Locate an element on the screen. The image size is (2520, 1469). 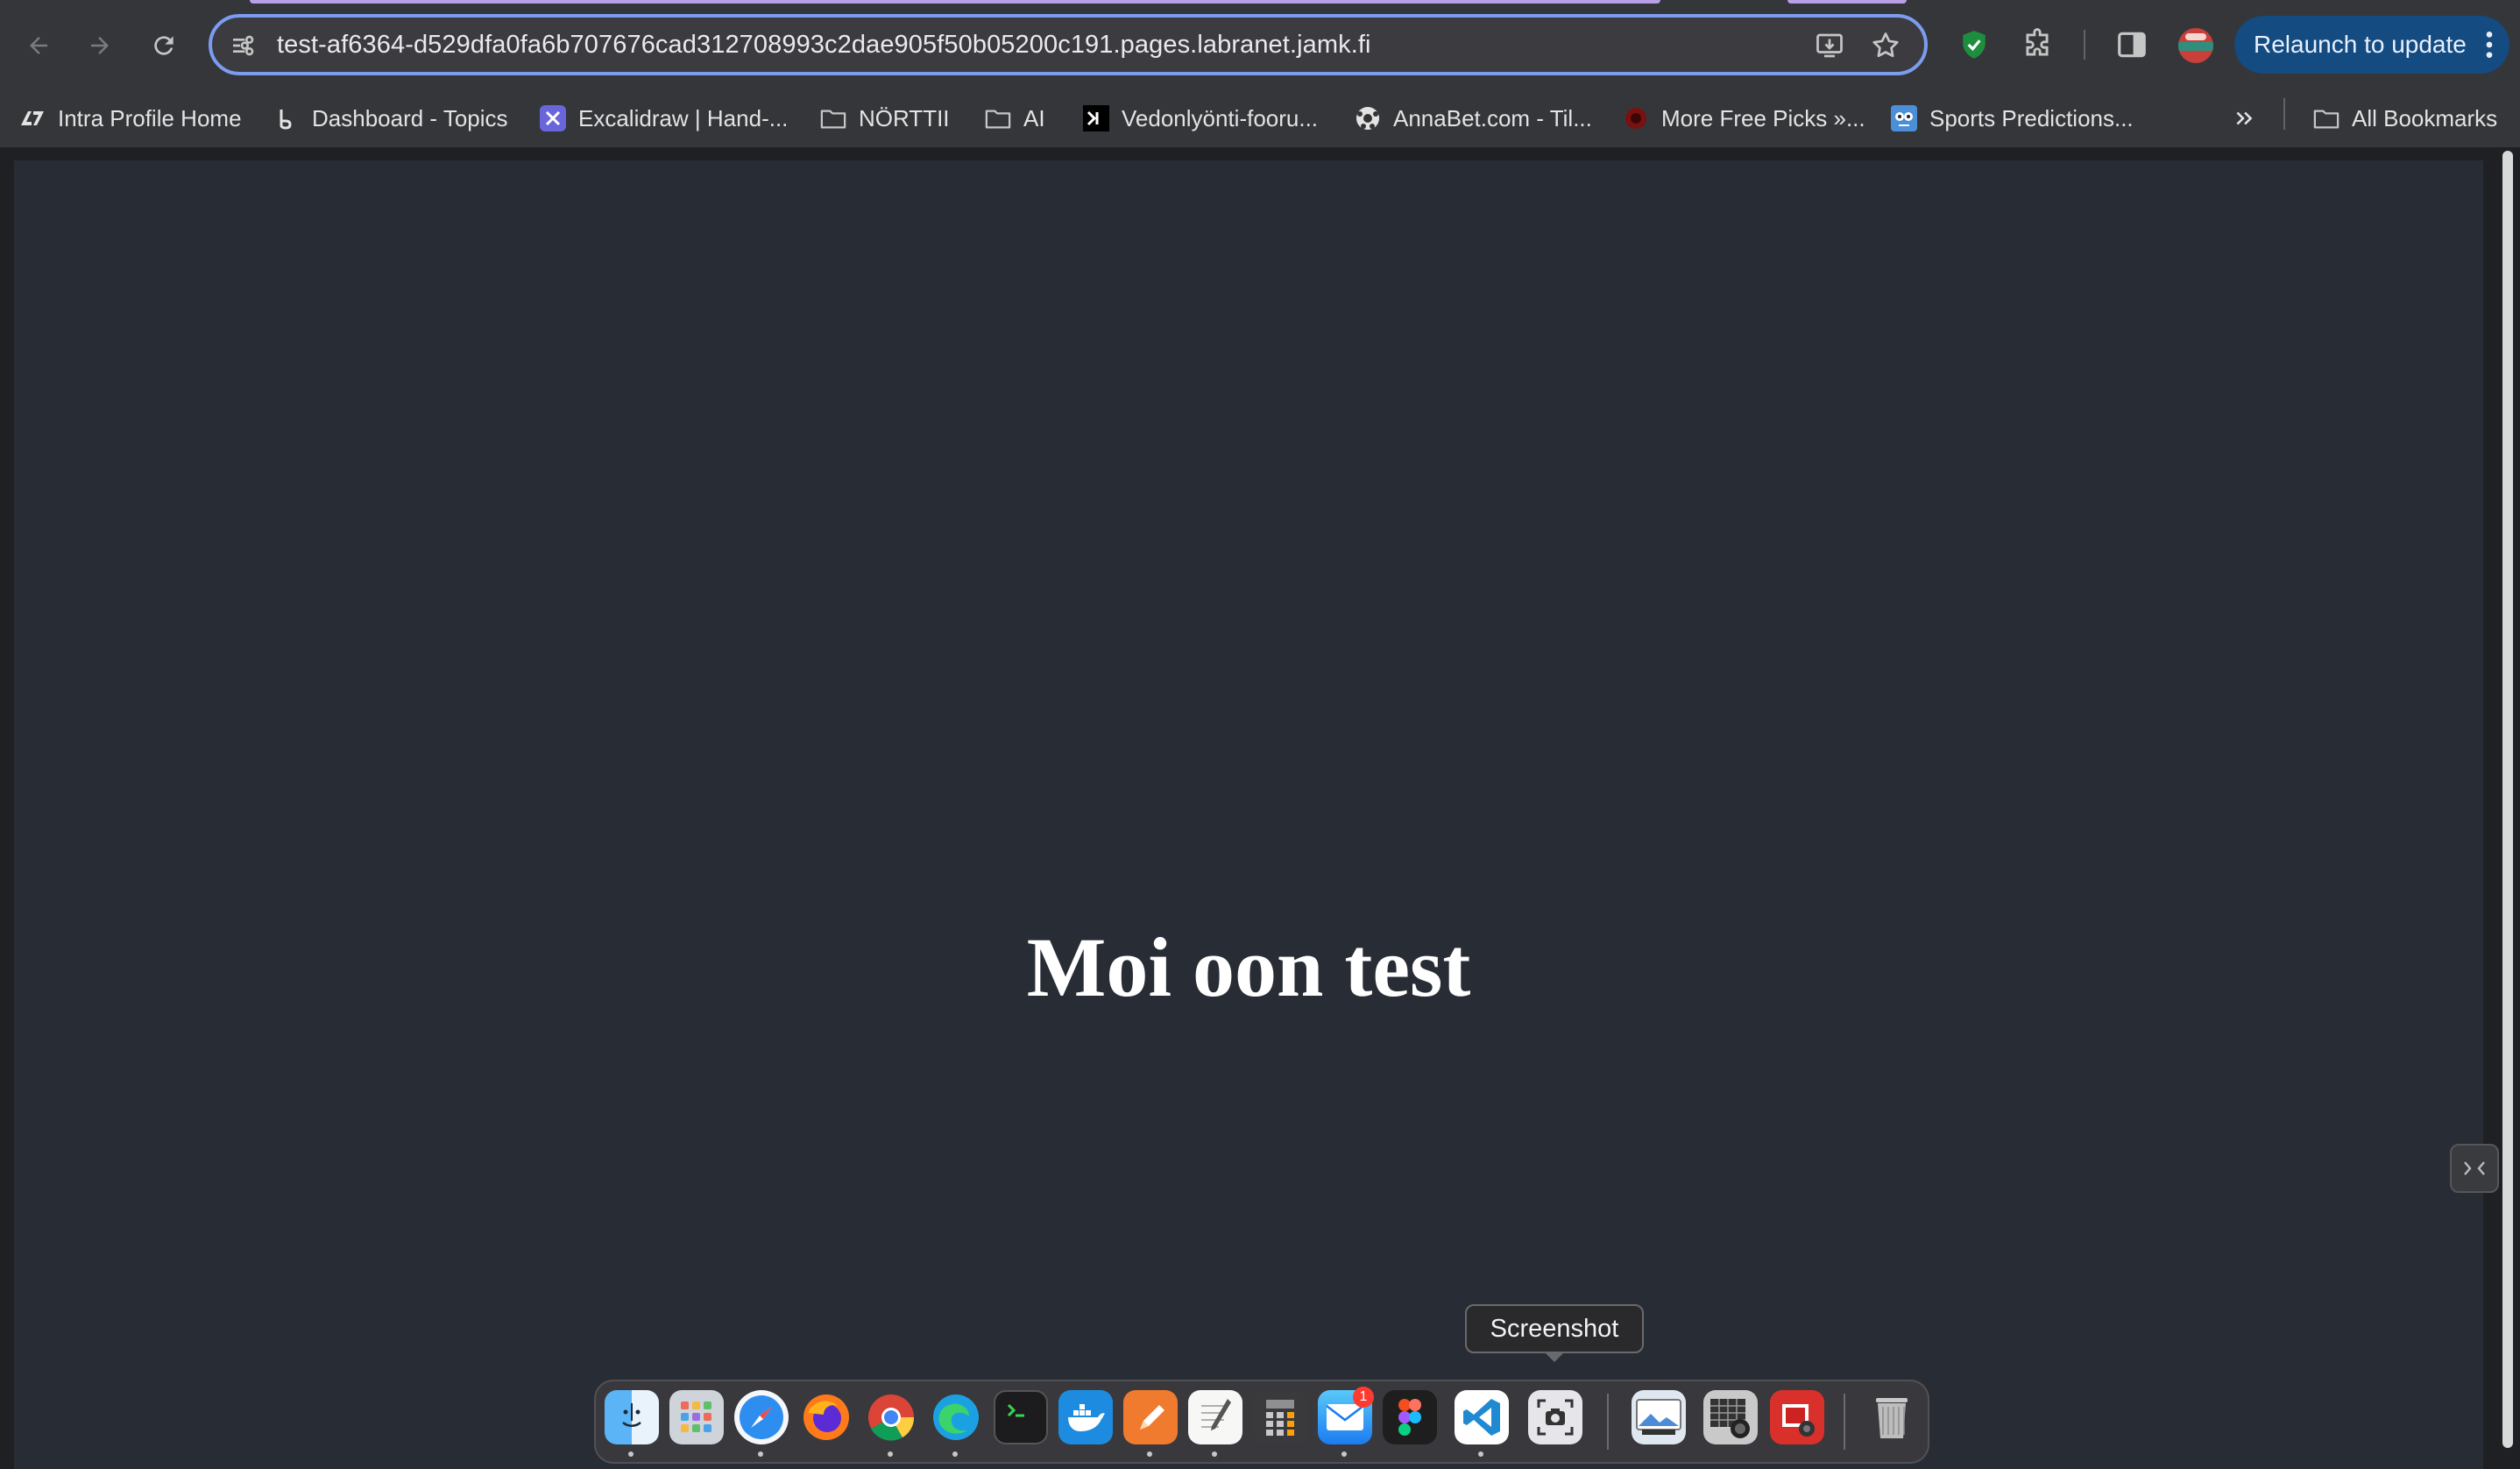
extensions-puzzle-icon is located at coordinates (2038, 47).